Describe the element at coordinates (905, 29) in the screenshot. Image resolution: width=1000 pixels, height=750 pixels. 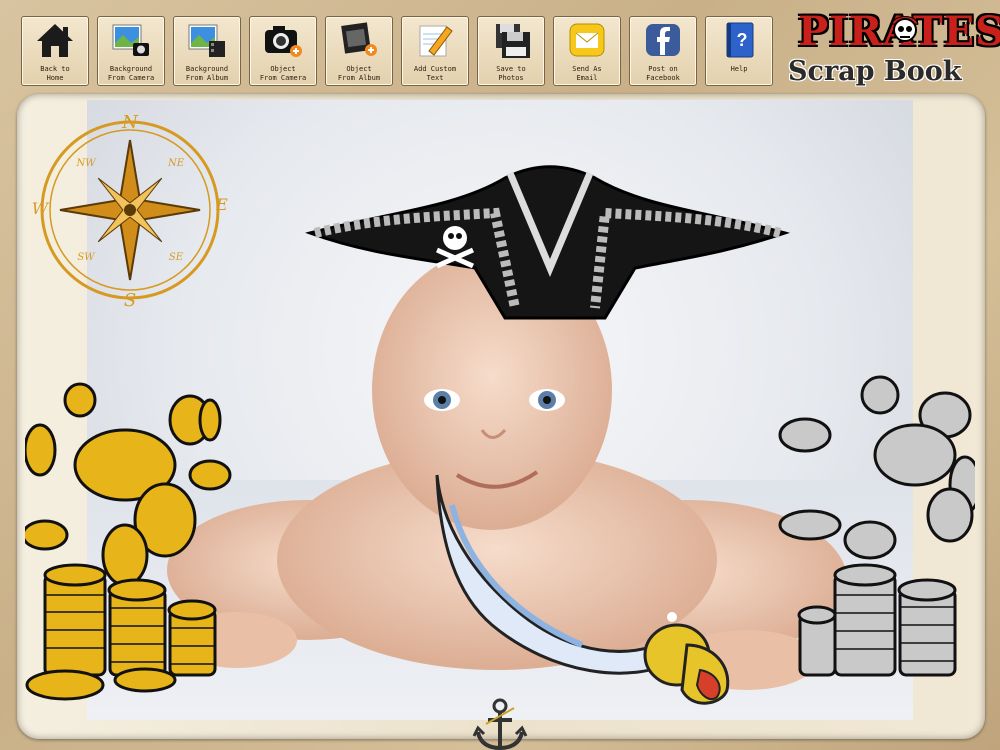
I see `skull-bandana-icon` at that location.